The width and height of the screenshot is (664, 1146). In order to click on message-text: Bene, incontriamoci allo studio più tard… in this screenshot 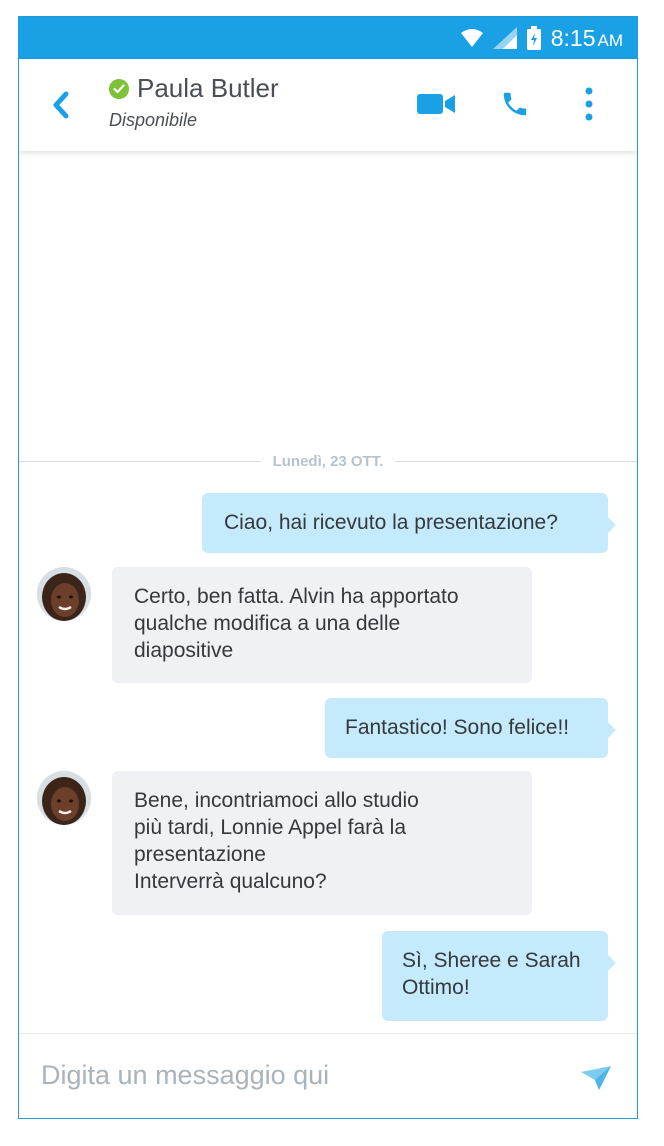, I will do `click(276, 841)`.